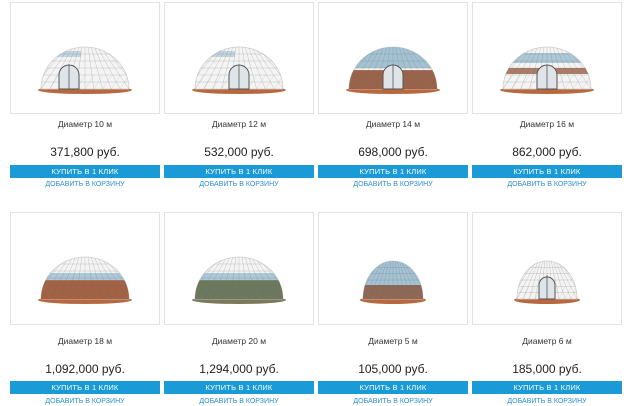 Image resolution: width=640 pixels, height=406 pixels. Describe the element at coordinates (393, 341) in the screenshot. I see `product-title: Диаметр 5 м` at that location.